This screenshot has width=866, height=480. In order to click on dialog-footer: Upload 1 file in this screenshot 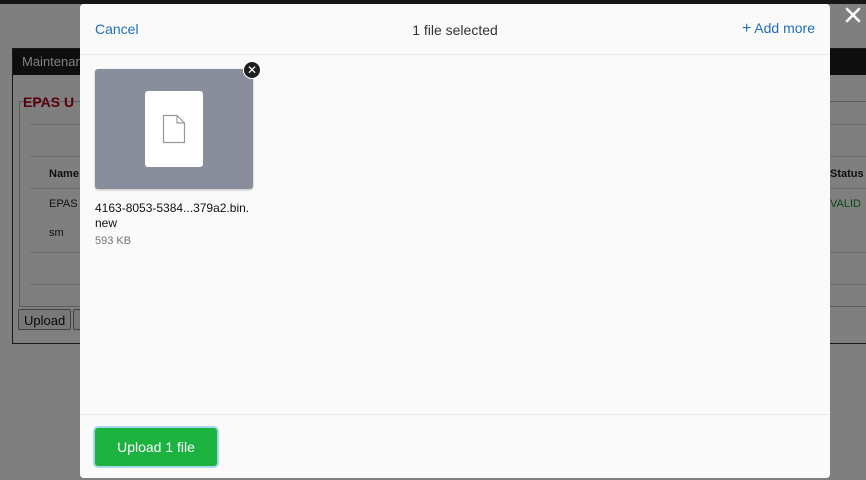, I will do `click(455, 446)`.